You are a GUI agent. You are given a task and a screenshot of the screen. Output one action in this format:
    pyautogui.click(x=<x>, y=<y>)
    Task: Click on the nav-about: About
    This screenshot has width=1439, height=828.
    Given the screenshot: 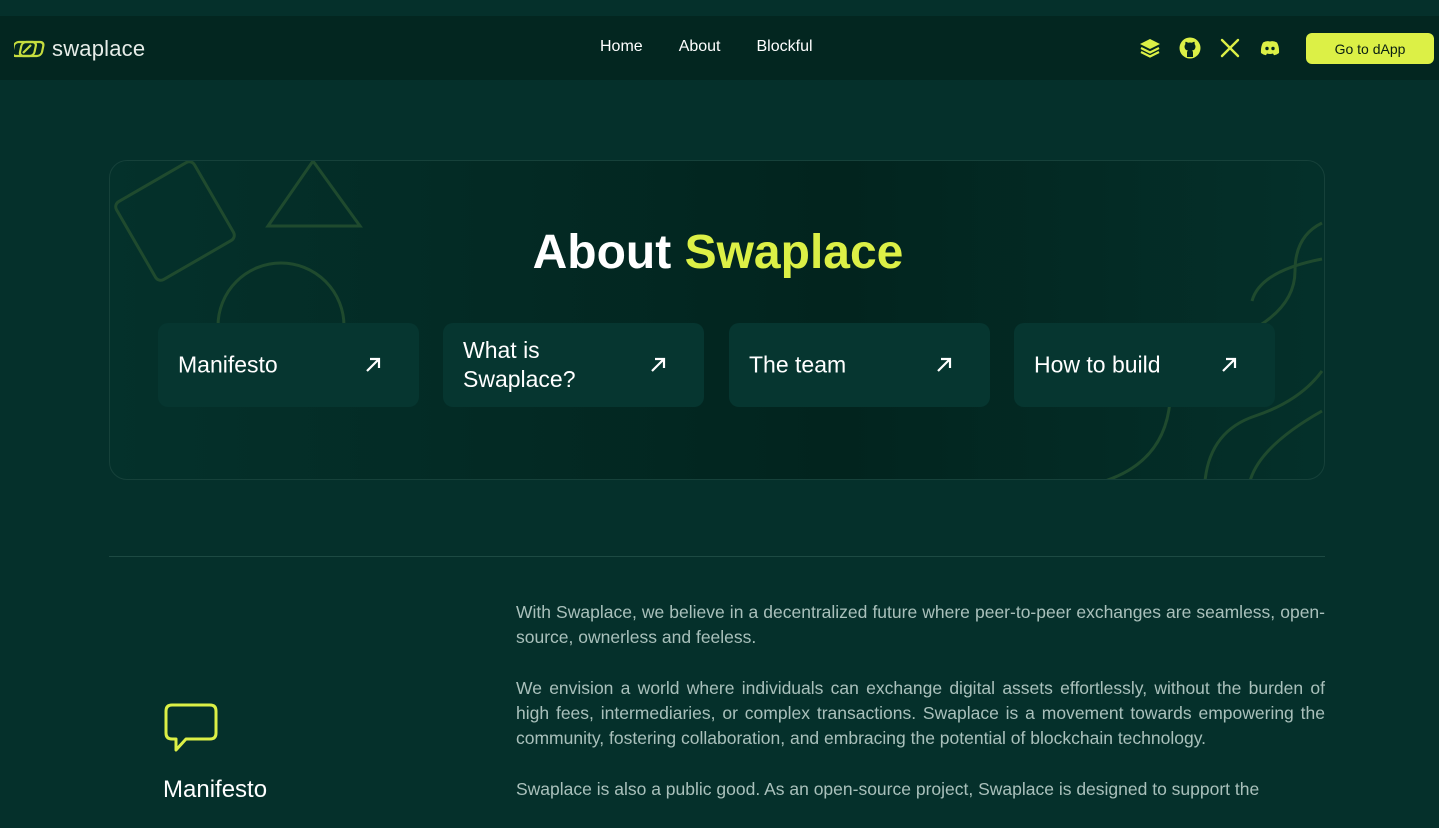 What is the action you would take?
    pyautogui.click(x=700, y=47)
    